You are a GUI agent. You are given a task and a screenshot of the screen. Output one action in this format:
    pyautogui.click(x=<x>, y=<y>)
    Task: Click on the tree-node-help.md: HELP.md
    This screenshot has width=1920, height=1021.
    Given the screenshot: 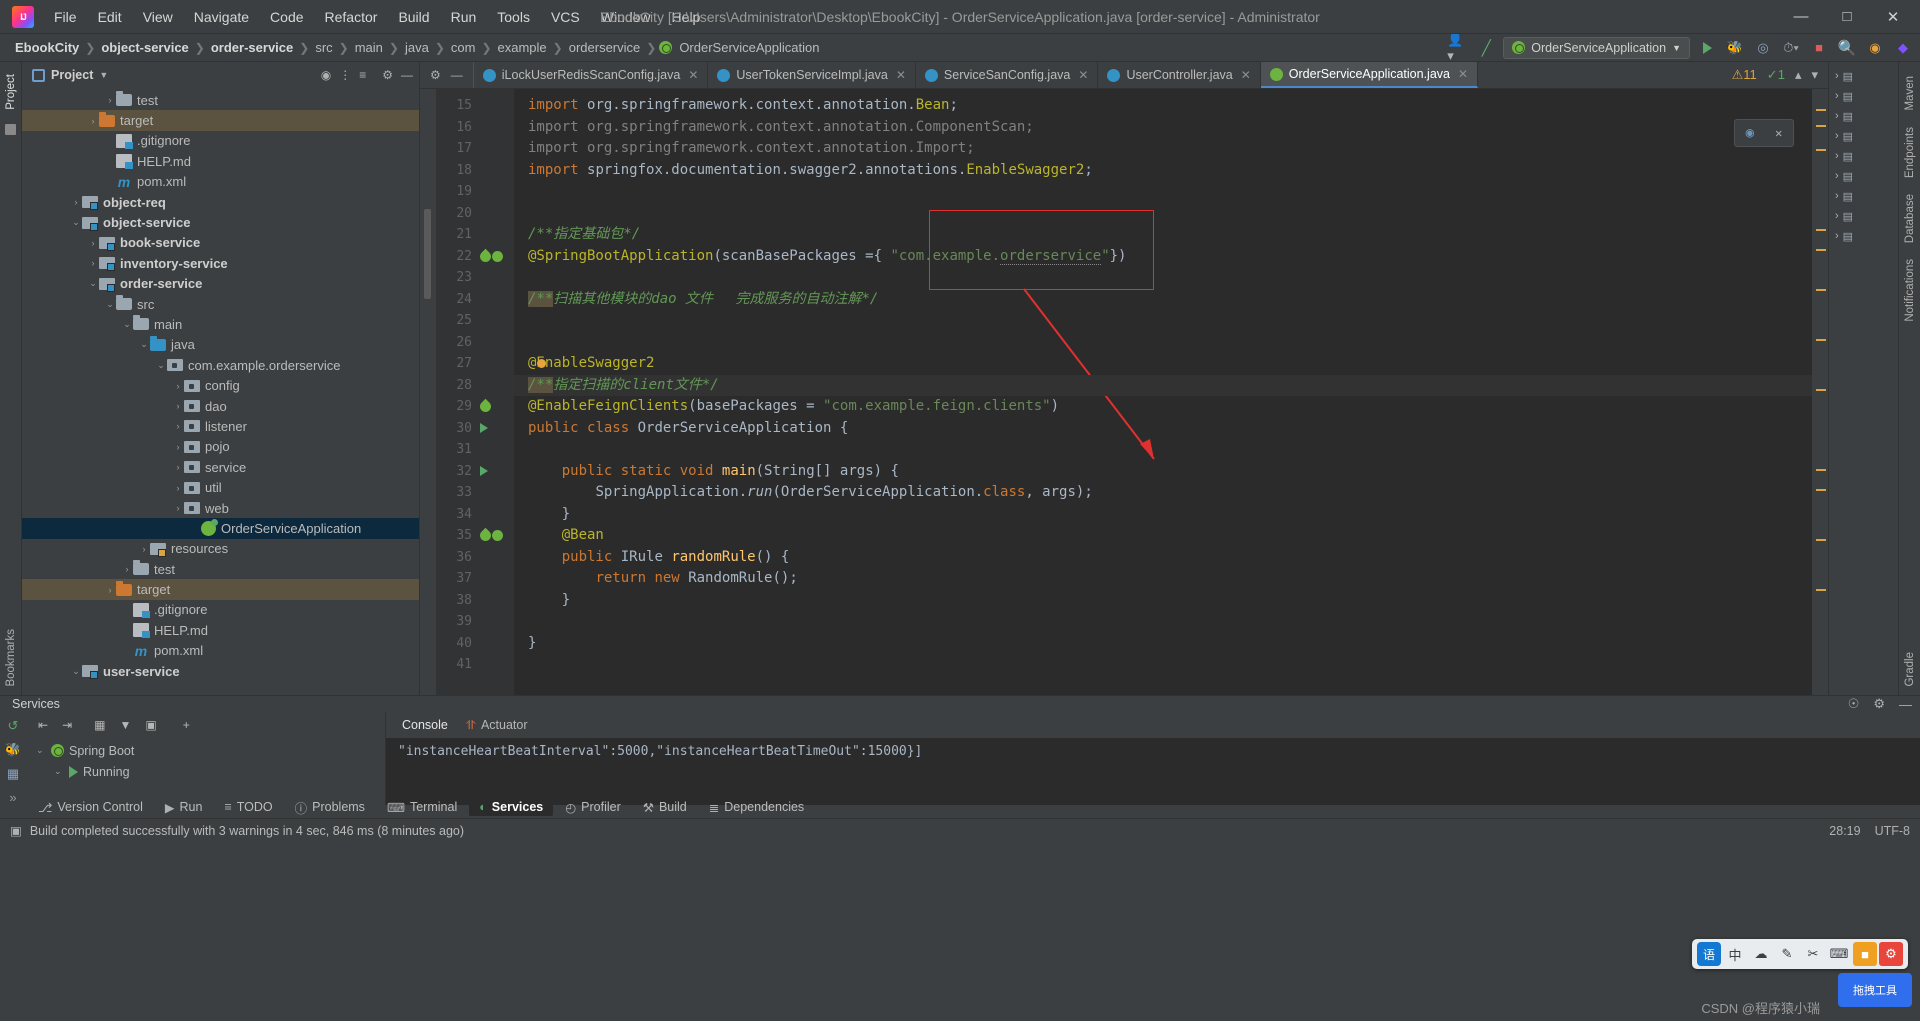 What is the action you would take?
    pyautogui.click(x=220, y=630)
    